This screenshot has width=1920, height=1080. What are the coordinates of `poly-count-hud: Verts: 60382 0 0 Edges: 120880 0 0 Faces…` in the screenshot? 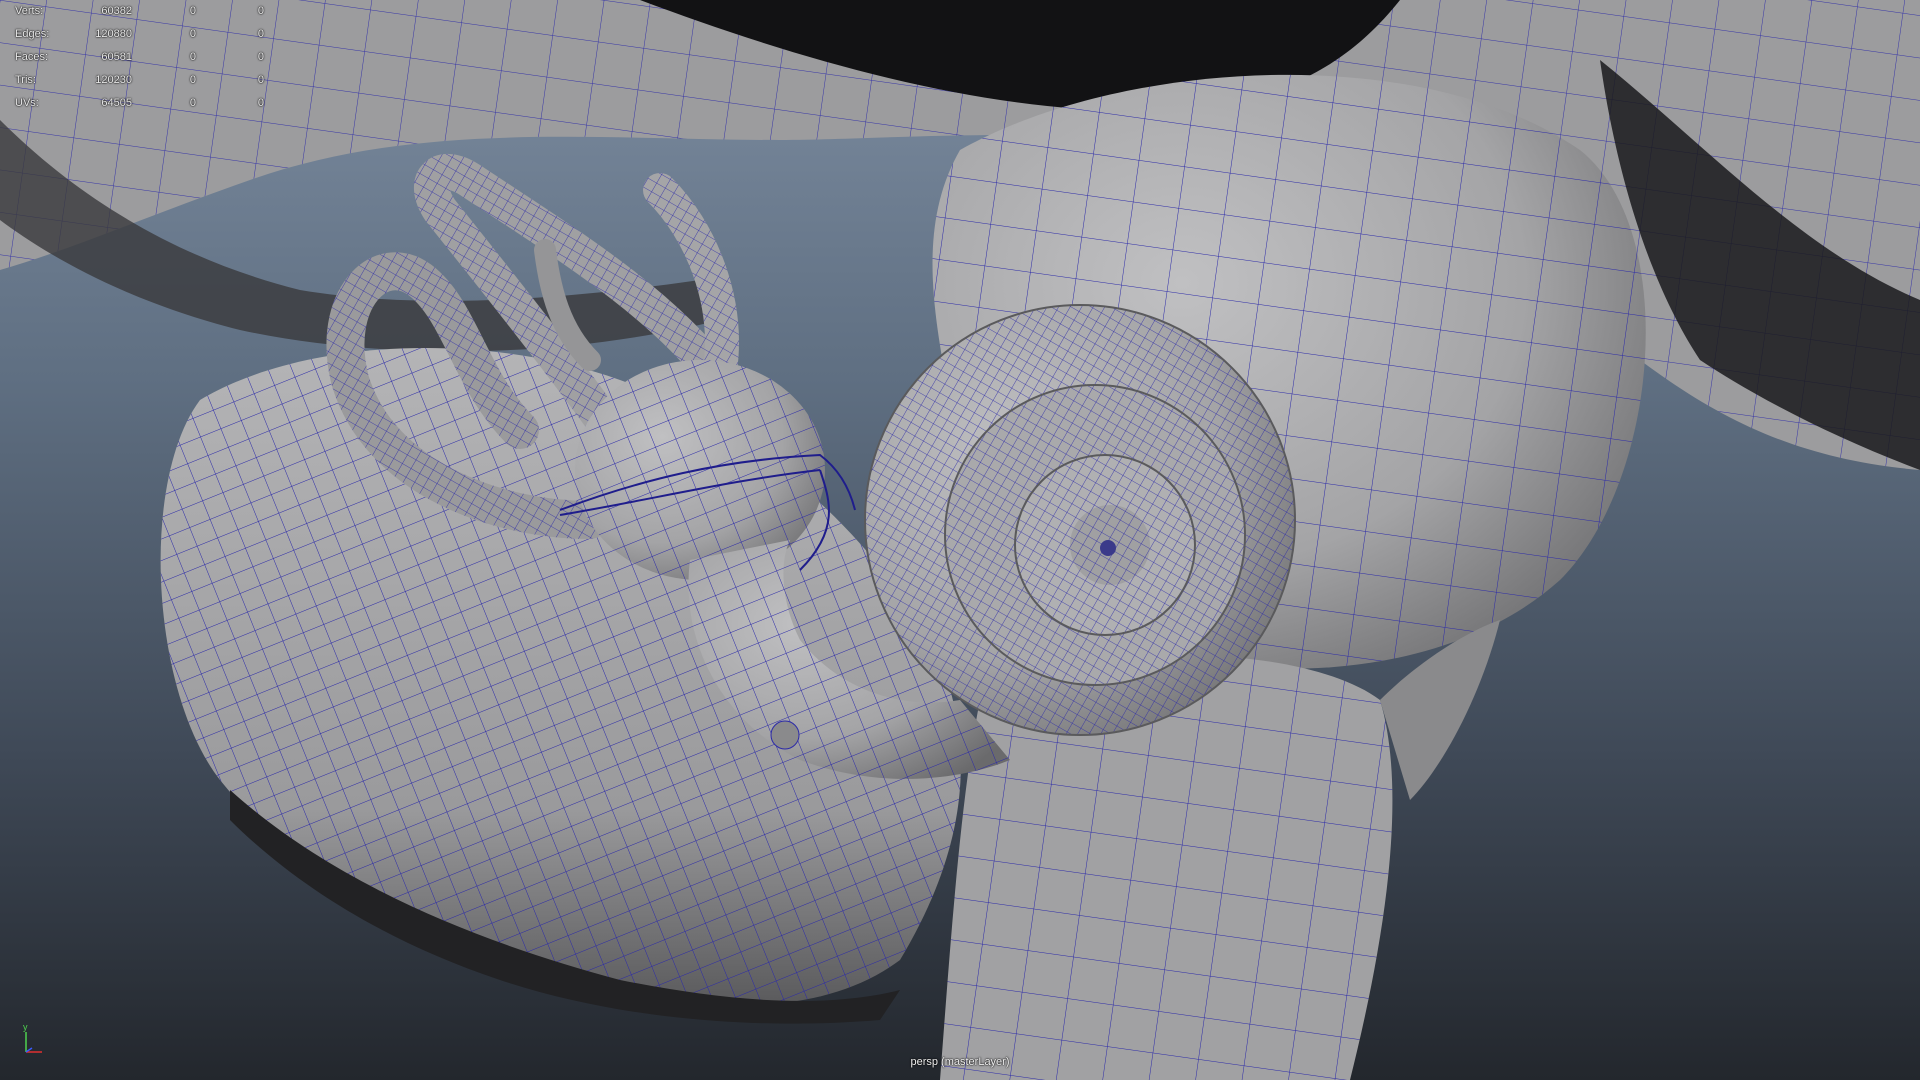 It's located at (140, 57).